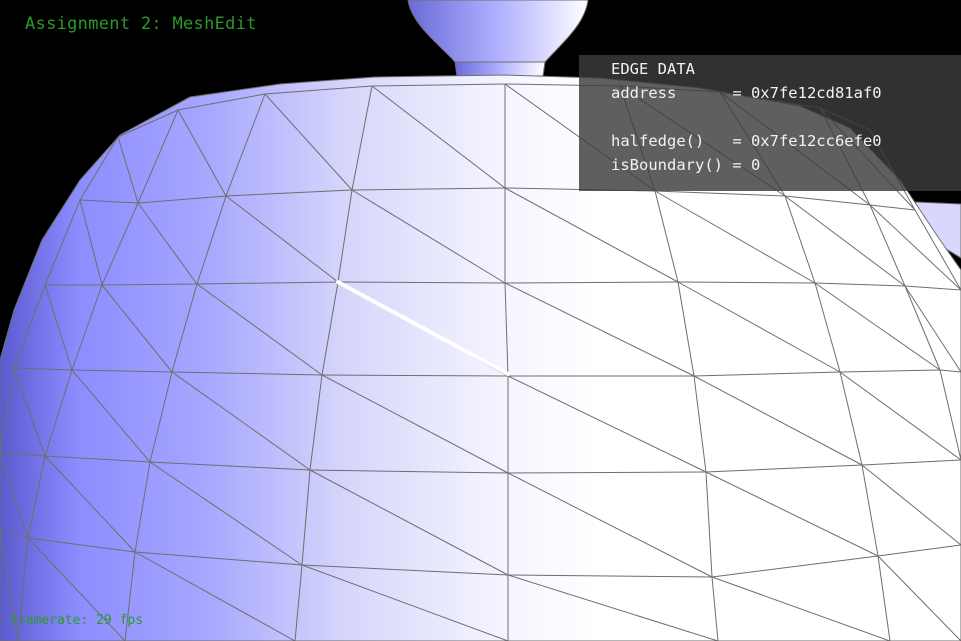 The image size is (961, 641). What do you see at coordinates (746, 141) in the screenshot?
I see `edge-halfedge: halfedge() = 0x7fe12cc6efe0` at bounding box center [746, 141].